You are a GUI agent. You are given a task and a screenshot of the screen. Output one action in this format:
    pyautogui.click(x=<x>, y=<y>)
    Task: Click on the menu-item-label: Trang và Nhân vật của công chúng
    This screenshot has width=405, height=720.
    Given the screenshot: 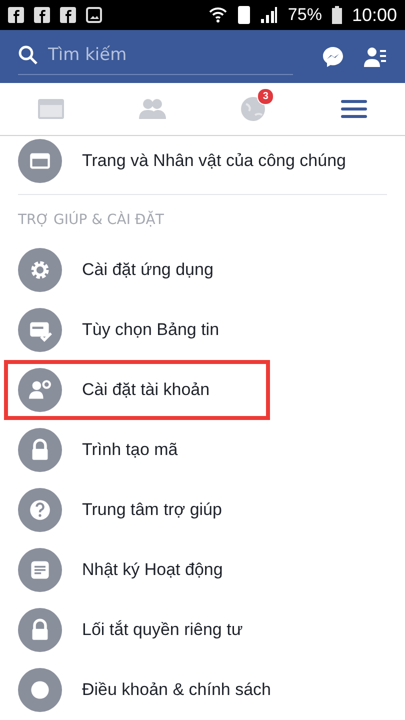 What is the action you would take?
    pyautogui.click(x=214, y=161)
    